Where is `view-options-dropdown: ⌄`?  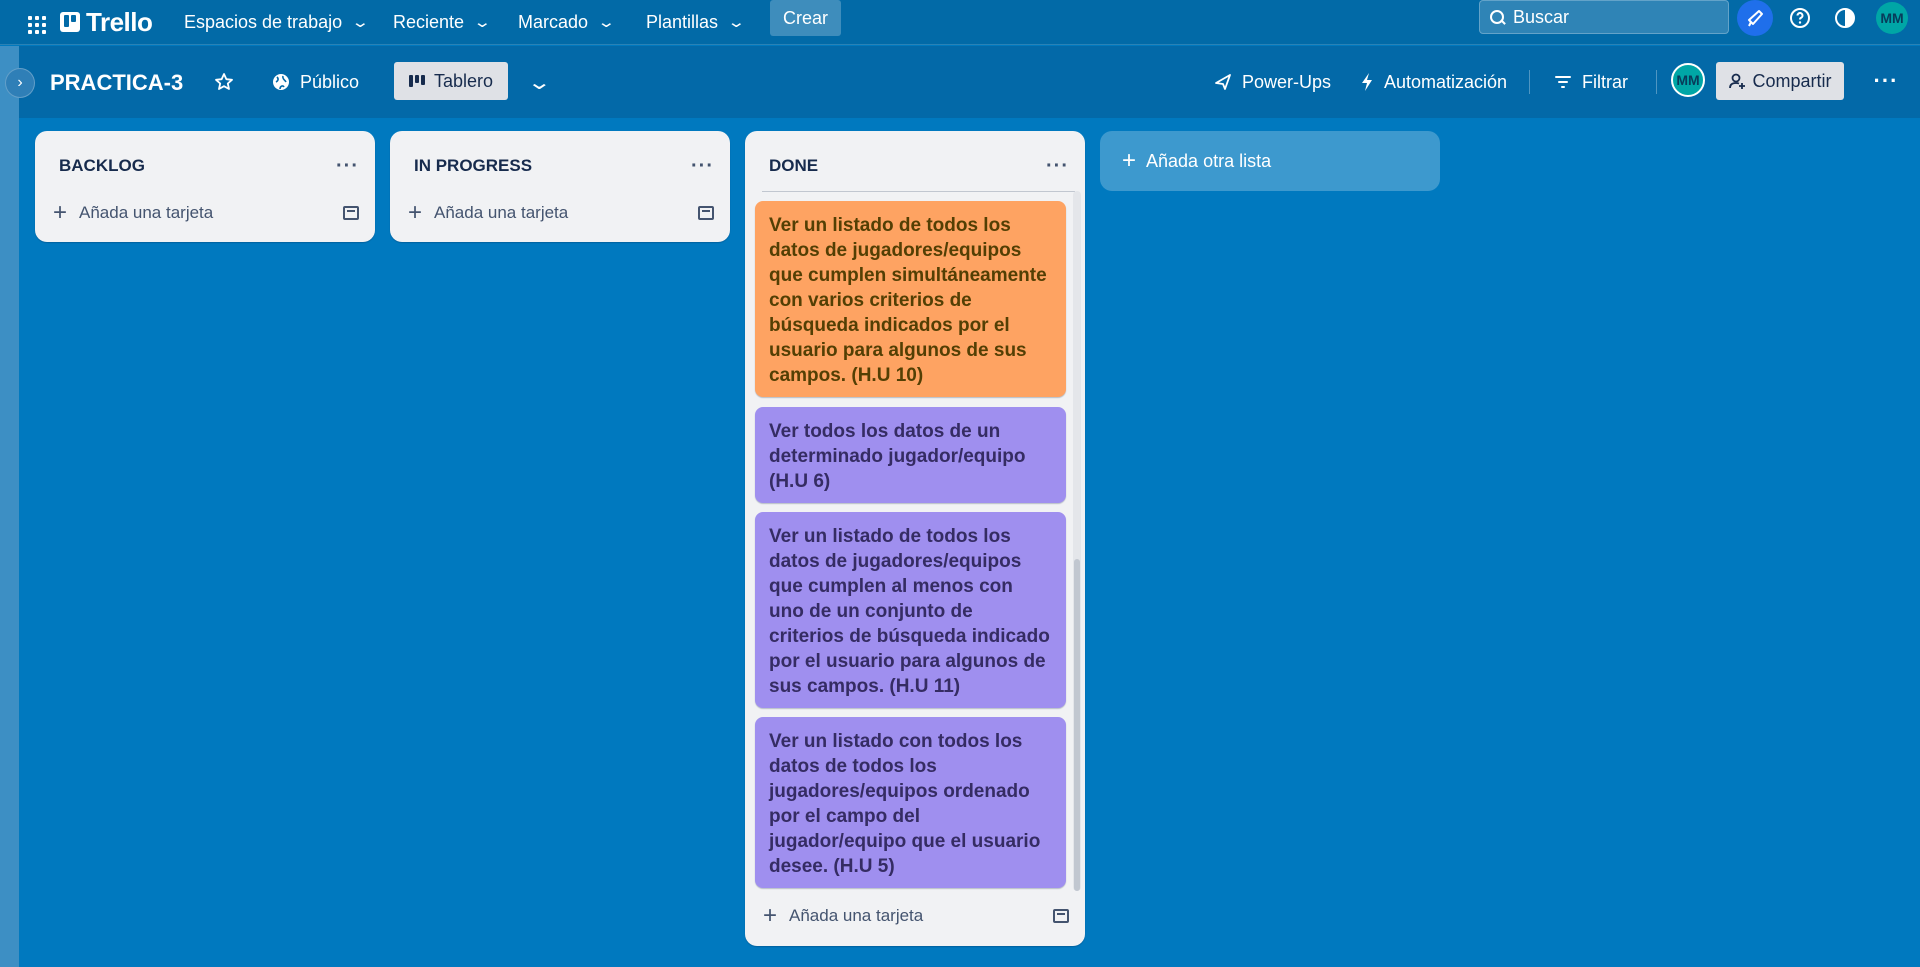
view-options-dropdown: ⌄ is located at coordinates (537, 82).